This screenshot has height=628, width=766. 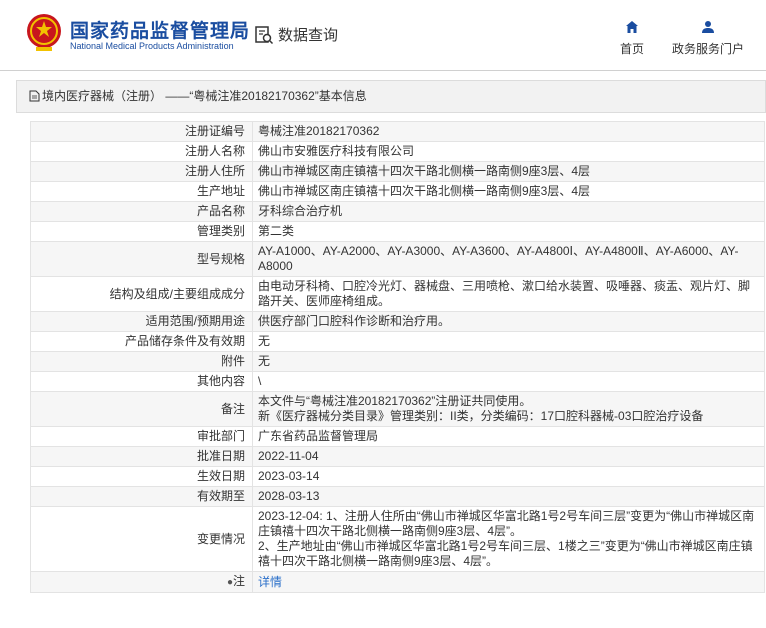 I want to click on row-value: 佛山市安雅医疗科技有限公司, so click(x=508, y=151).